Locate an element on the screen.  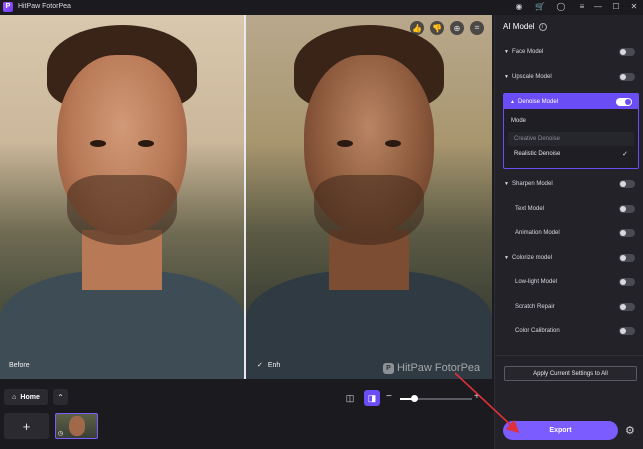
panel-title: AI Model i is located at coordinates (525, 26).